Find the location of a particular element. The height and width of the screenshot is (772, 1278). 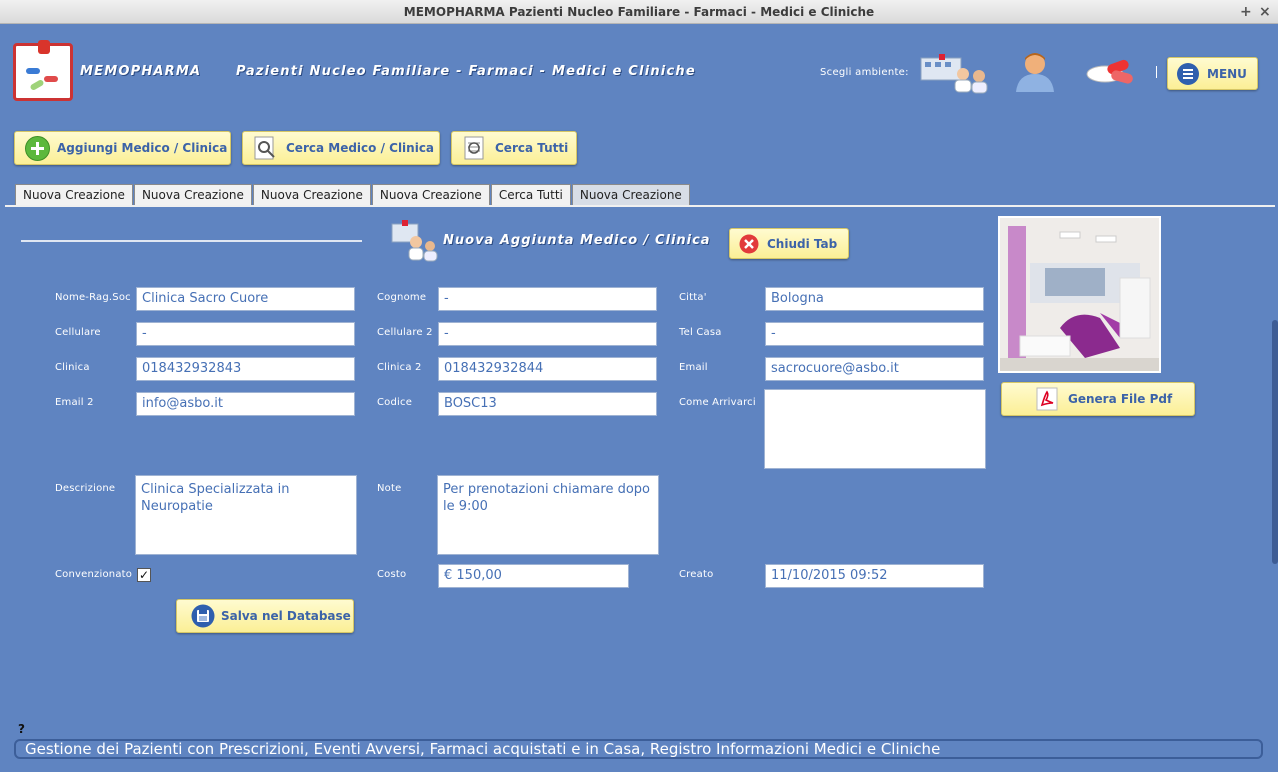

close-tab-button: Chiudi Tab is located at coordinates (789, 243).